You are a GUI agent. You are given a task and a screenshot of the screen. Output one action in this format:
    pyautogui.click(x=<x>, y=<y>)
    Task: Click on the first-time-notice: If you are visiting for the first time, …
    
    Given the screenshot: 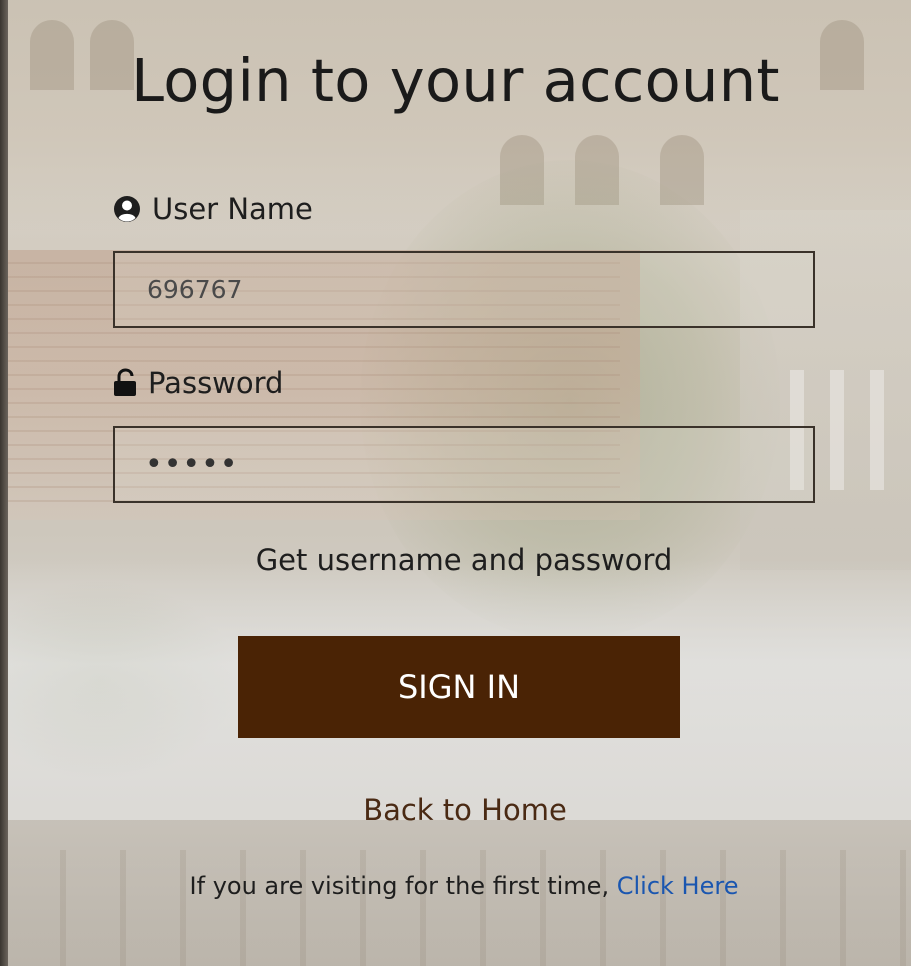 What is the action you would take?
    pyautogui.click(x=455, y=886)
    